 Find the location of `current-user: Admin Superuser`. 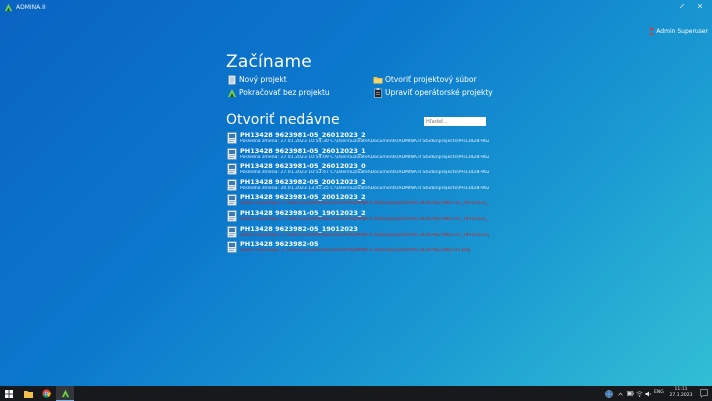

current-user: Admin Superuser is located at coordinates (678, 31).